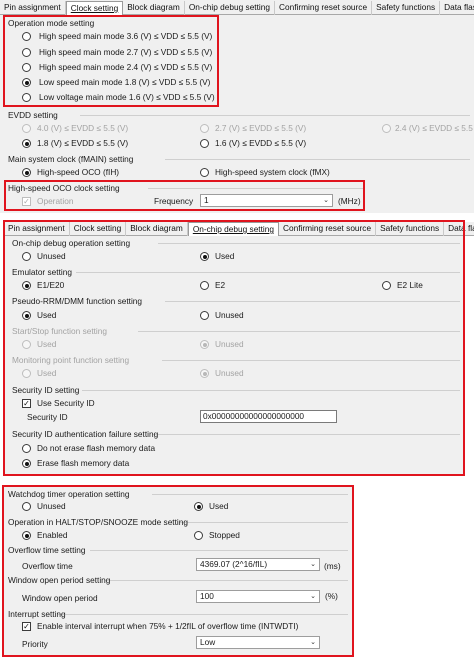 Image resolution: width=474 pixels, height=659 pixels. Describe the element at coordinates (71, 159) in the screenshot. I see `main-clock-title: Main system clock (fMAIN) setting` at that location.